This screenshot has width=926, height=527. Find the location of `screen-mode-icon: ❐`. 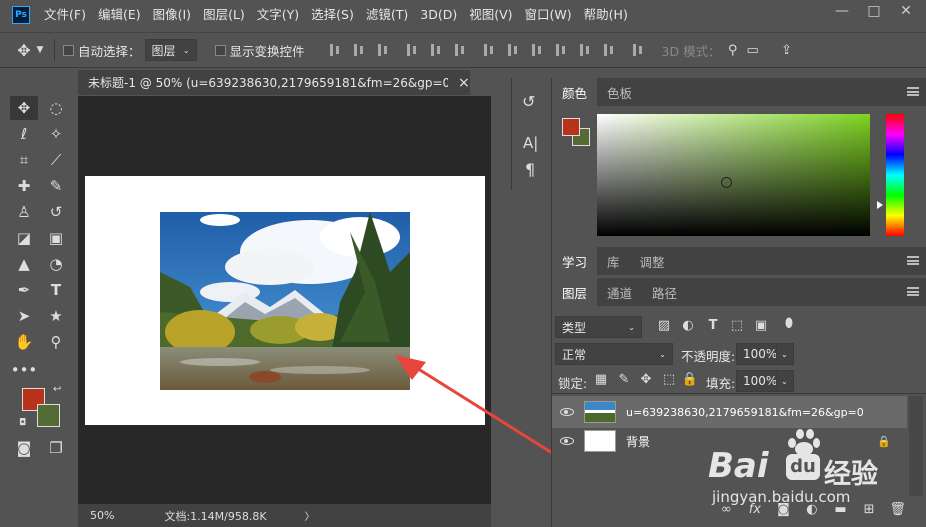

screen-mode-icon: ❐ is located at coordinates (56, 448).